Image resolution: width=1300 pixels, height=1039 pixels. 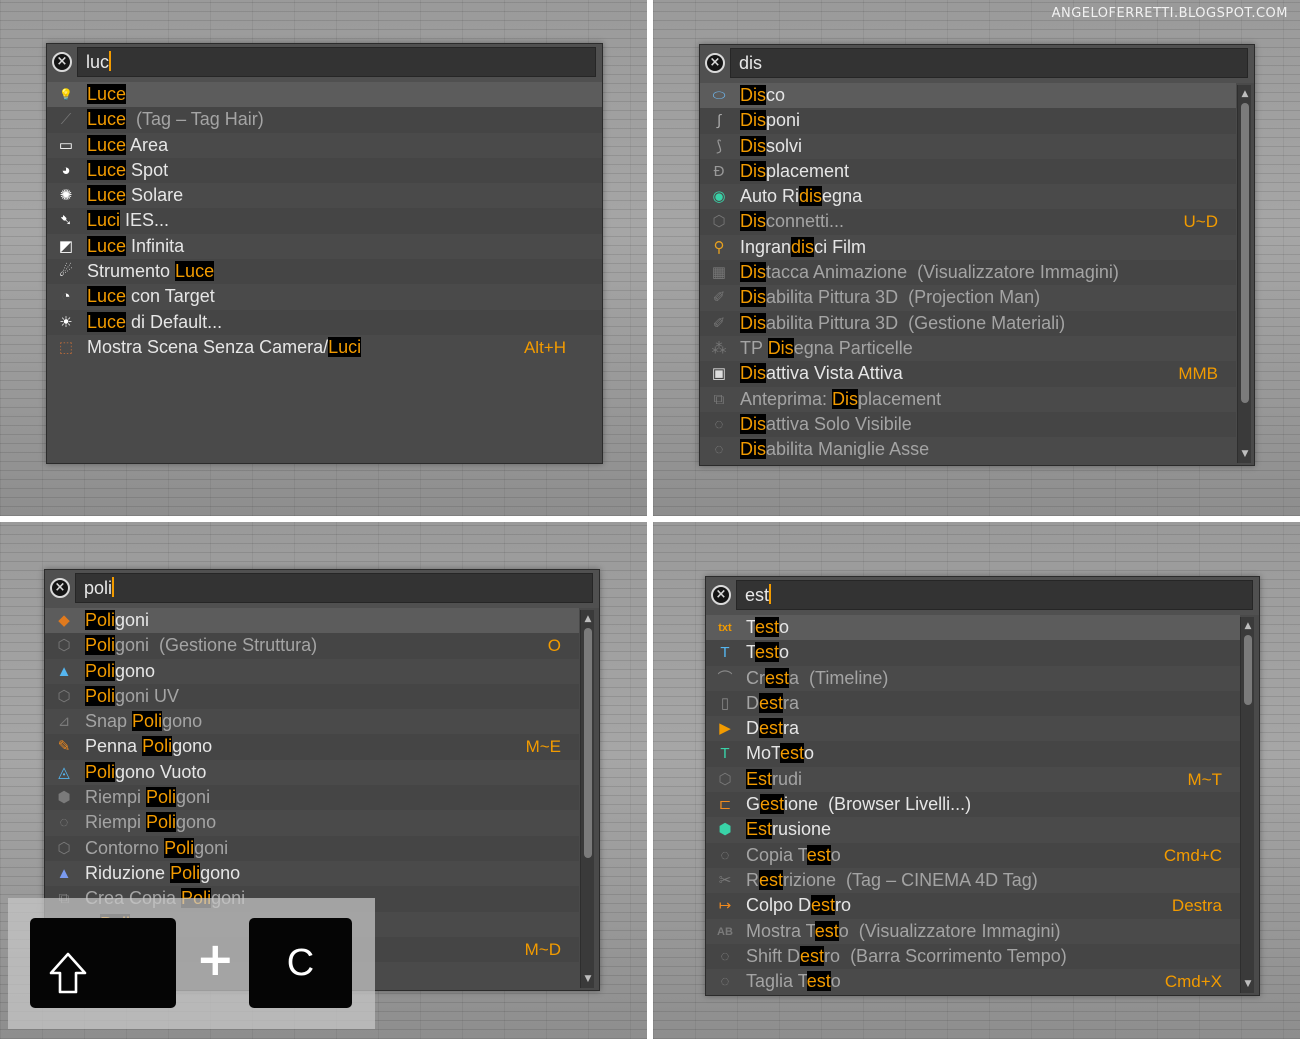 What do you see at coordinates (66, 246) in the screenshot?
I see `infinite-light-icon: ◩` at bounding box center [66, 246].